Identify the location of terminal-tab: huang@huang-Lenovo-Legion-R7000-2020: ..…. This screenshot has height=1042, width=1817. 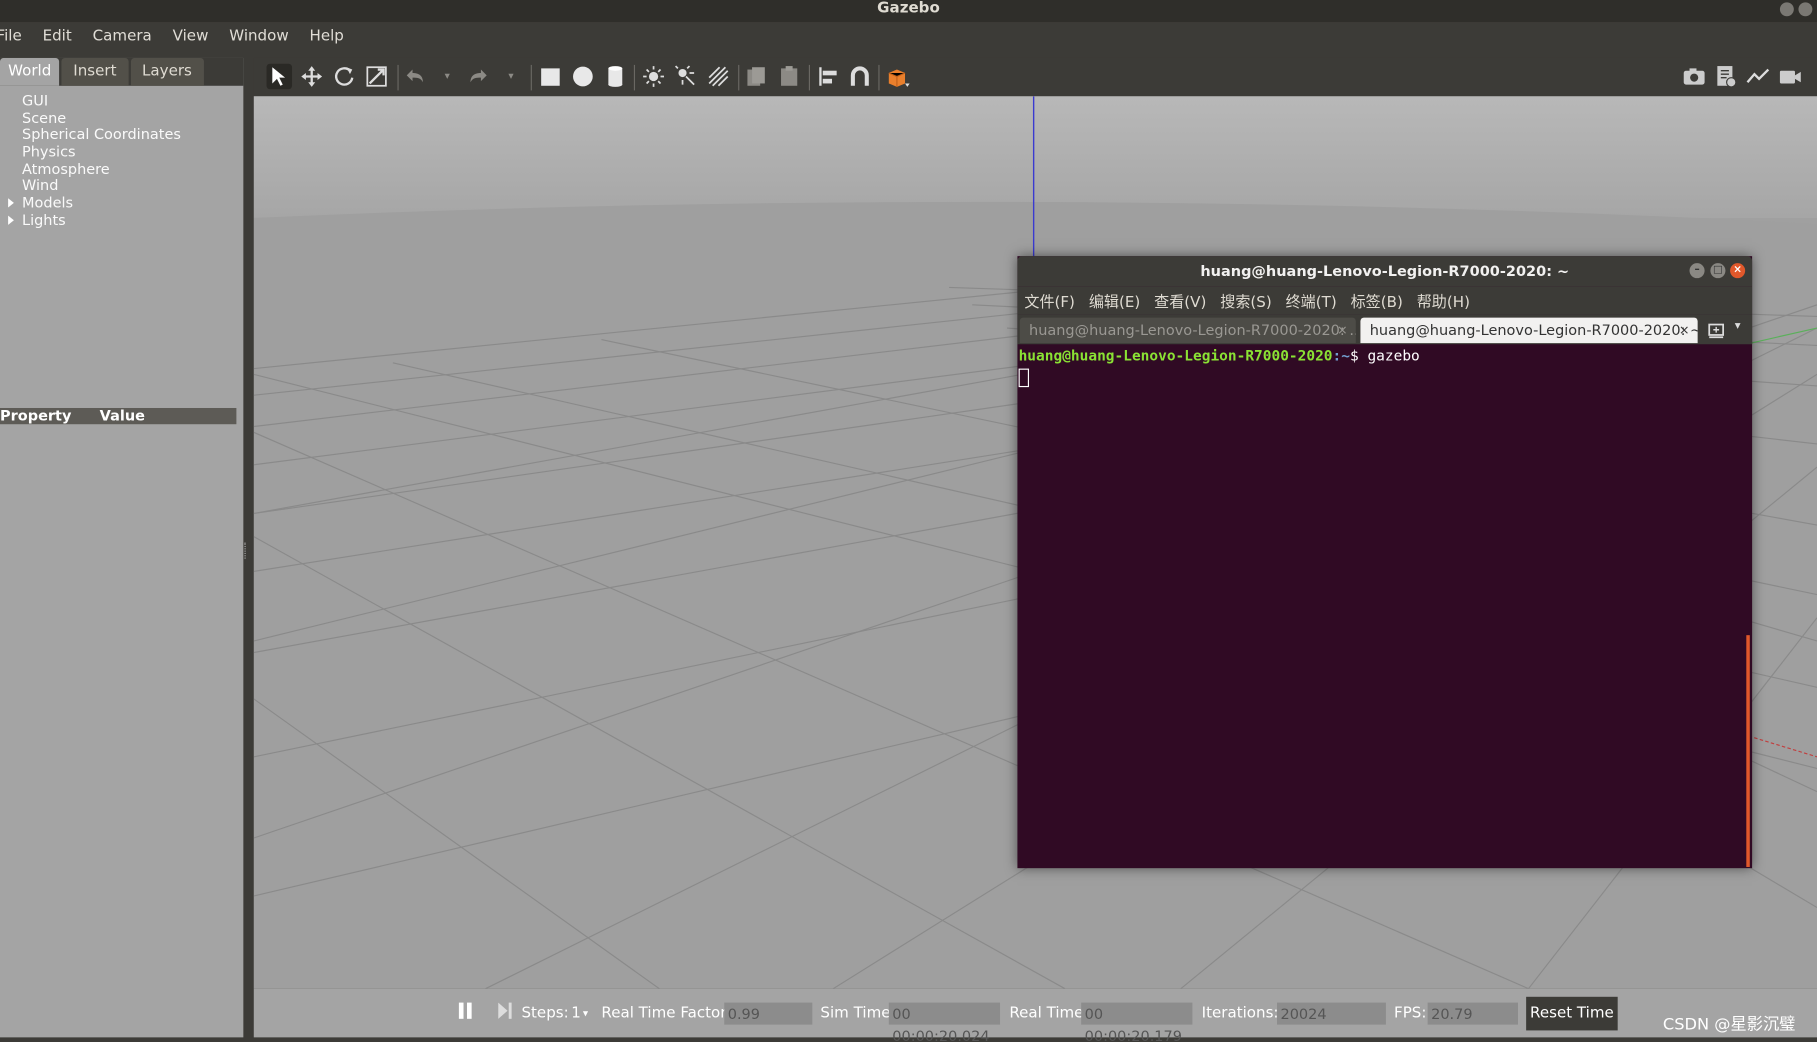
(1187, 330).